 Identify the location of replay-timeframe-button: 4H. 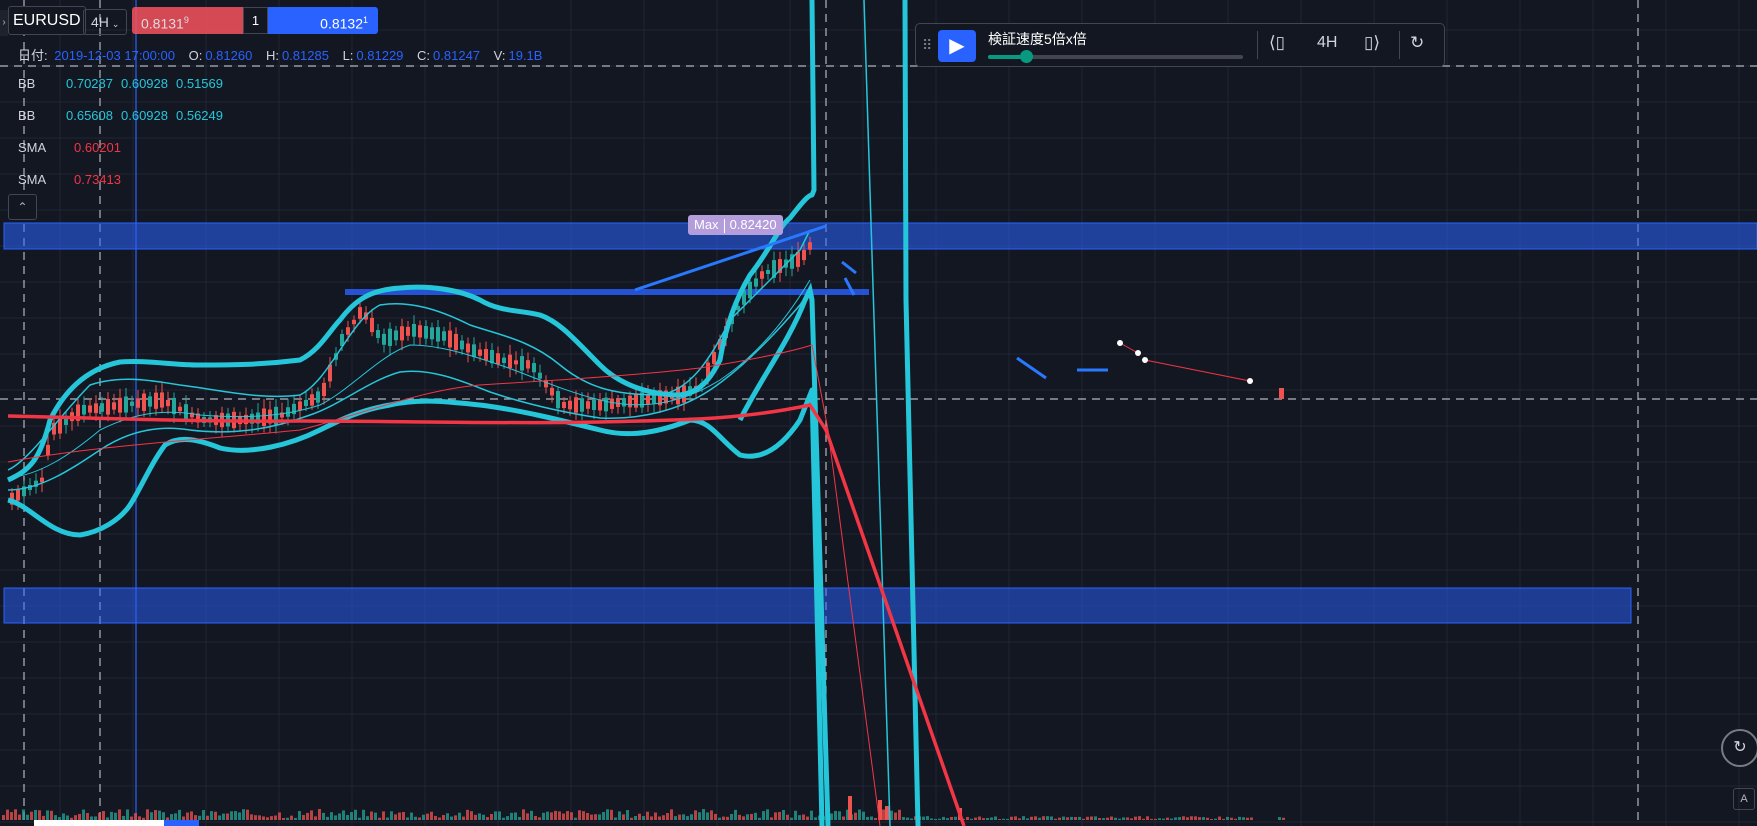
(1327, 43).